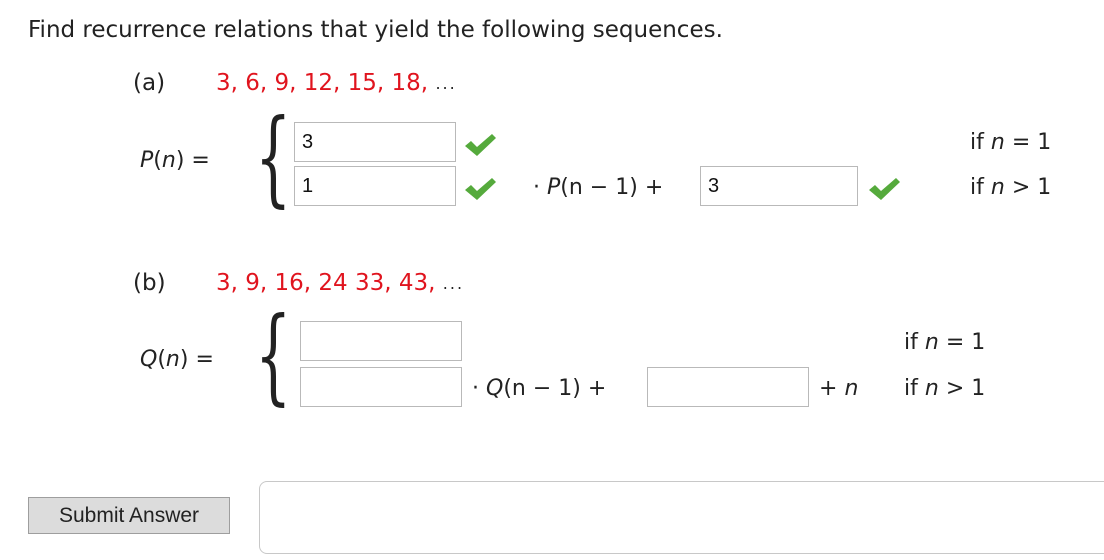 The height and width of the screenshot is (560, 1104). I want to click on part-b-brace: {, so click(273, 355).